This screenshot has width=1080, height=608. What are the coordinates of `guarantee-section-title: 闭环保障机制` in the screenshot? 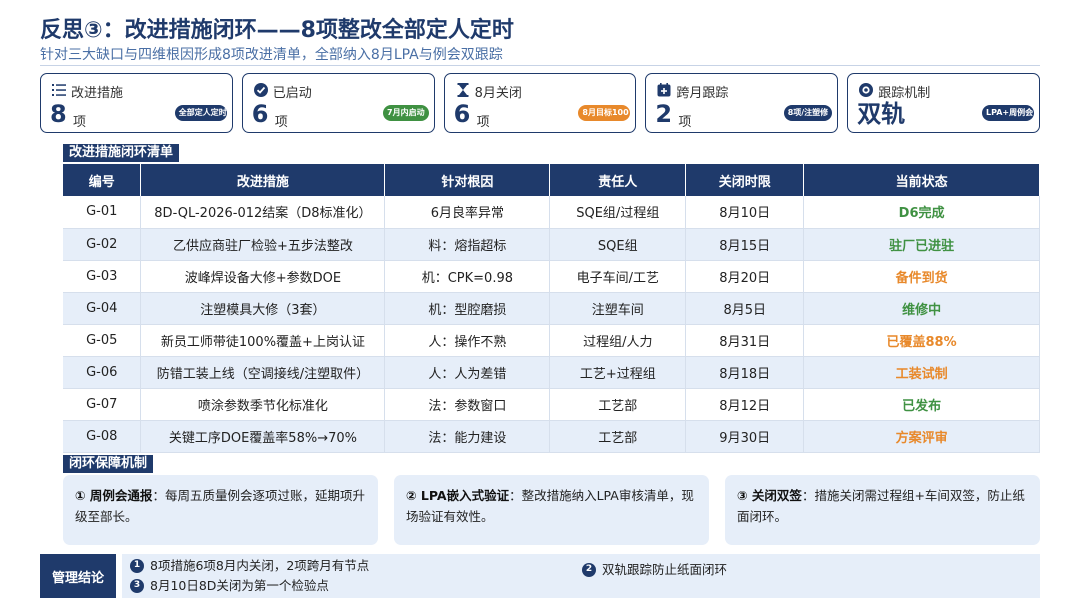 It's located at (108, 464).